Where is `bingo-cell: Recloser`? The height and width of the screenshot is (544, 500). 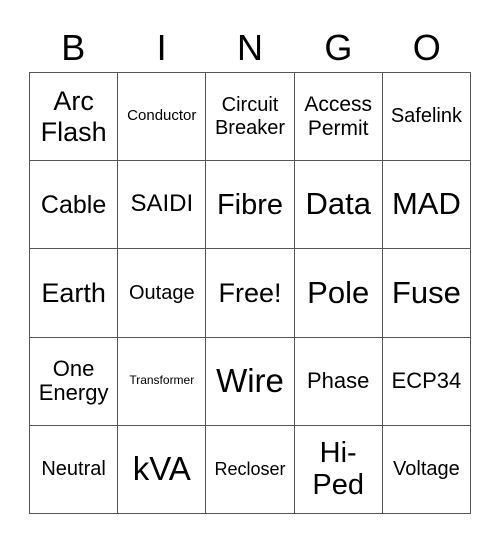
bingo-cell: Recloser is located at coordinates (250, 469).